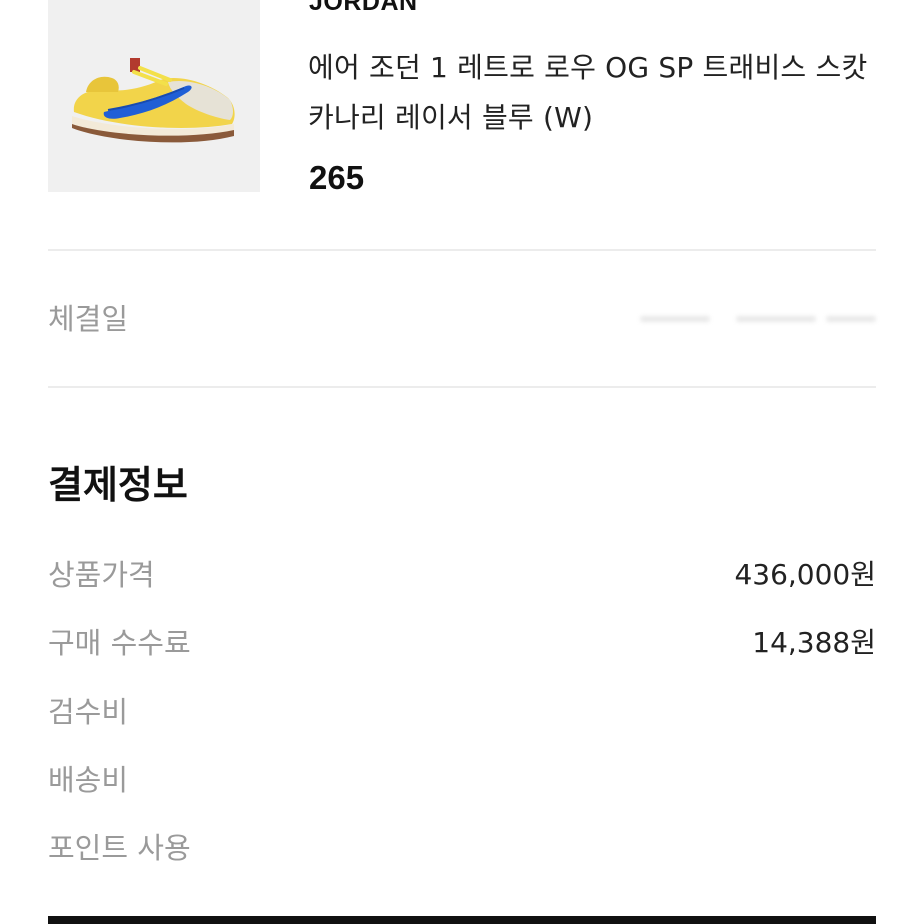  I want to click on product-size: 265, so click(337, 177).